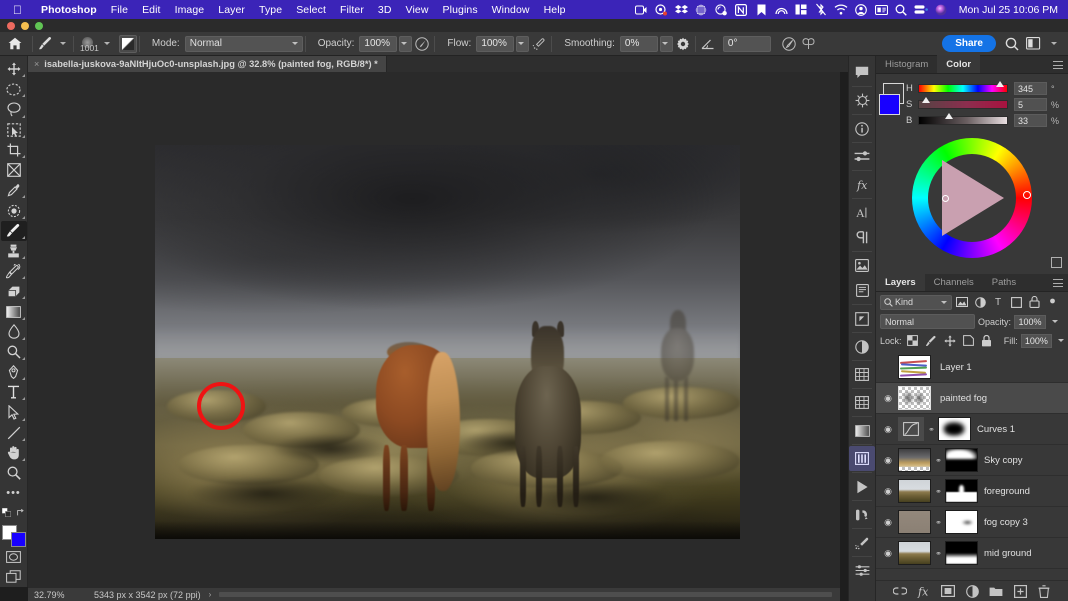 The height and width of the screenshot is (601, 1068). Describe the element at coordinates (862, 100) in the screenshot. I see `discover-icon` at that location.